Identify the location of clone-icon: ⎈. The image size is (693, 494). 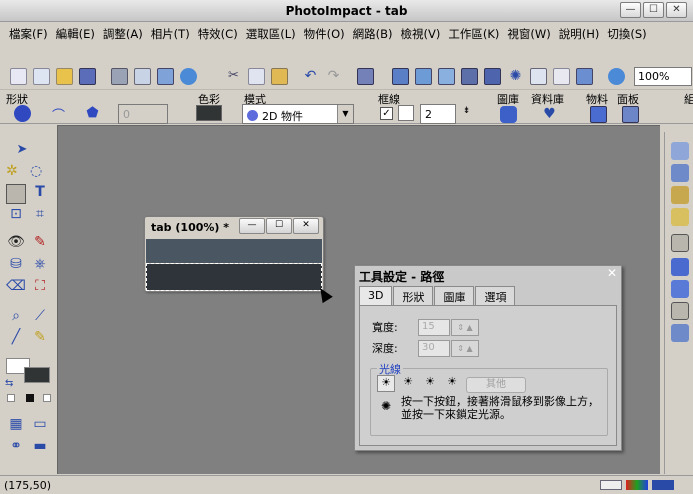
(40, 266).